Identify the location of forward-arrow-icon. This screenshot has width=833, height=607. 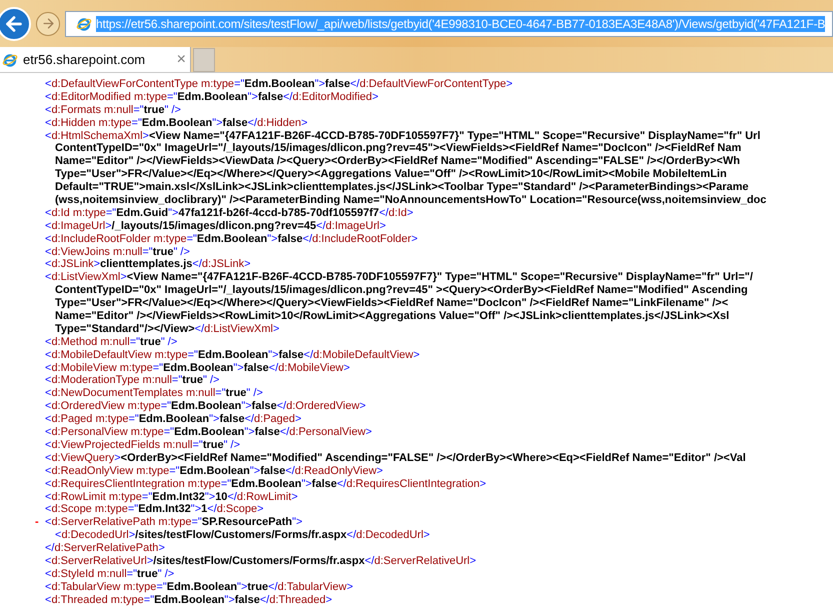
(48, 23).